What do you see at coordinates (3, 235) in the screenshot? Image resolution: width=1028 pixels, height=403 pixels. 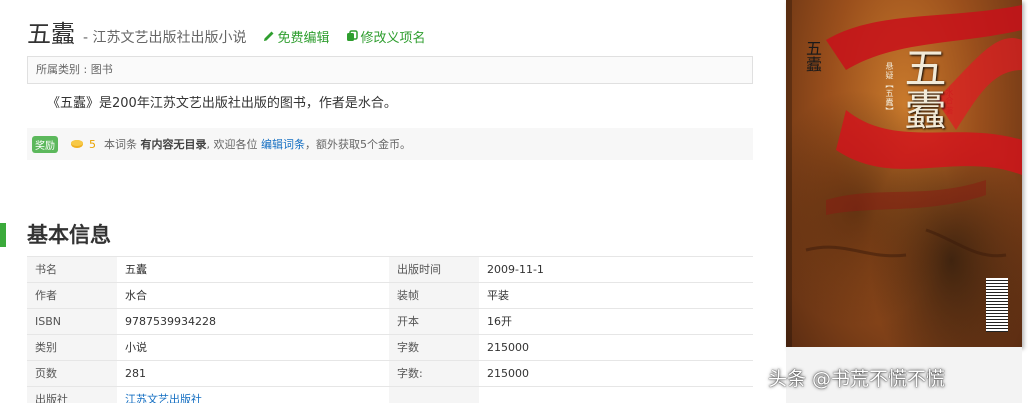 I see `section-accent-bar` at bounding box center [3, 235].